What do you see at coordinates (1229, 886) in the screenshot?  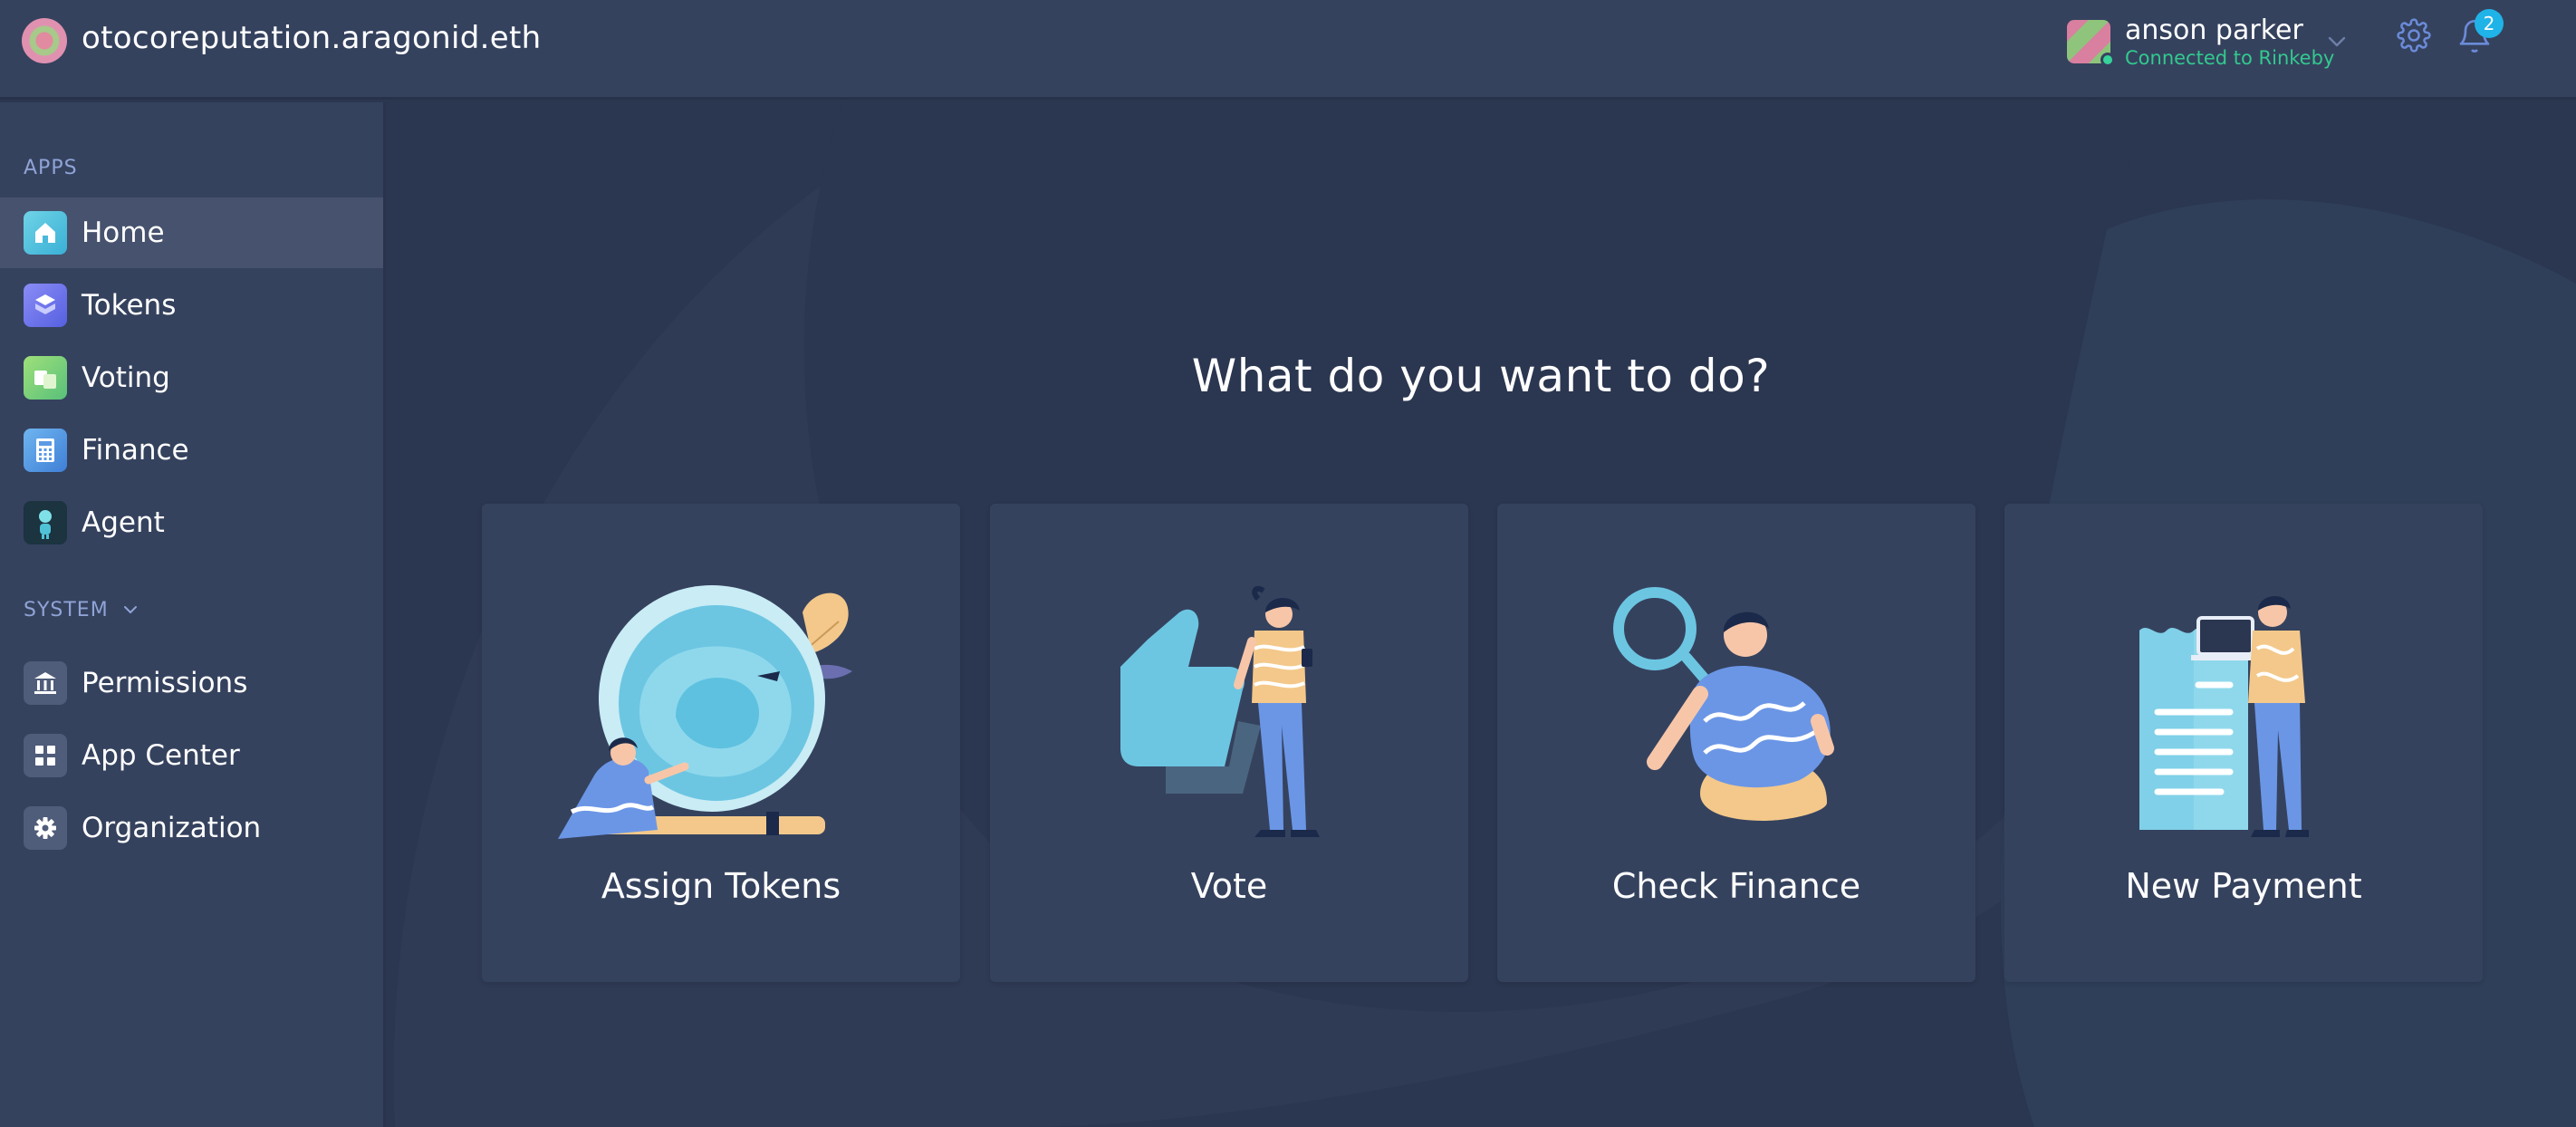 I see `action-card-label: Vote` at bounding box center [1229, 886].